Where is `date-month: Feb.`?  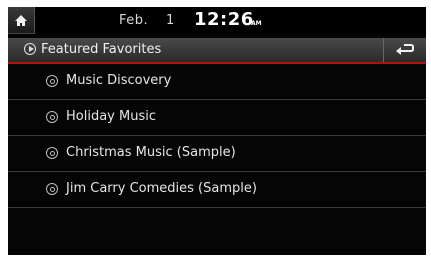
date-month: Feb. is located at coordinates (134, 20).